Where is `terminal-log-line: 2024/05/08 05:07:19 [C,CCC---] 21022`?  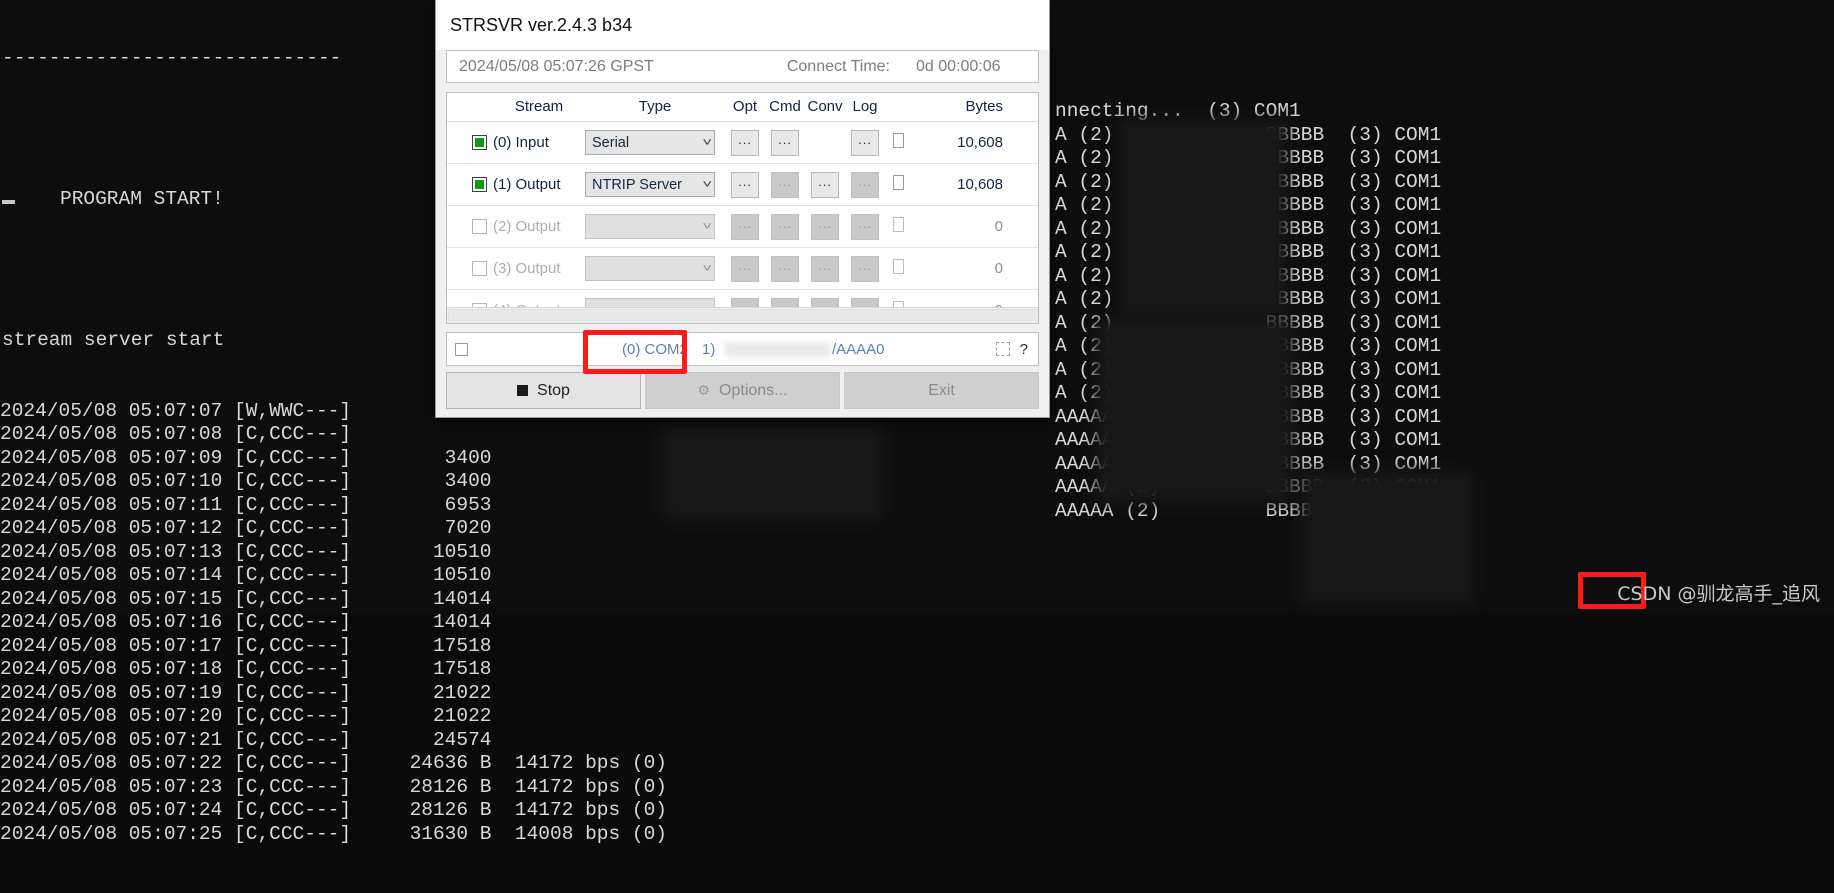 terminal-log-line: 2024/05/08 05:07:19 [C,CCC---] 21022 is located at coordinates (246, 692).